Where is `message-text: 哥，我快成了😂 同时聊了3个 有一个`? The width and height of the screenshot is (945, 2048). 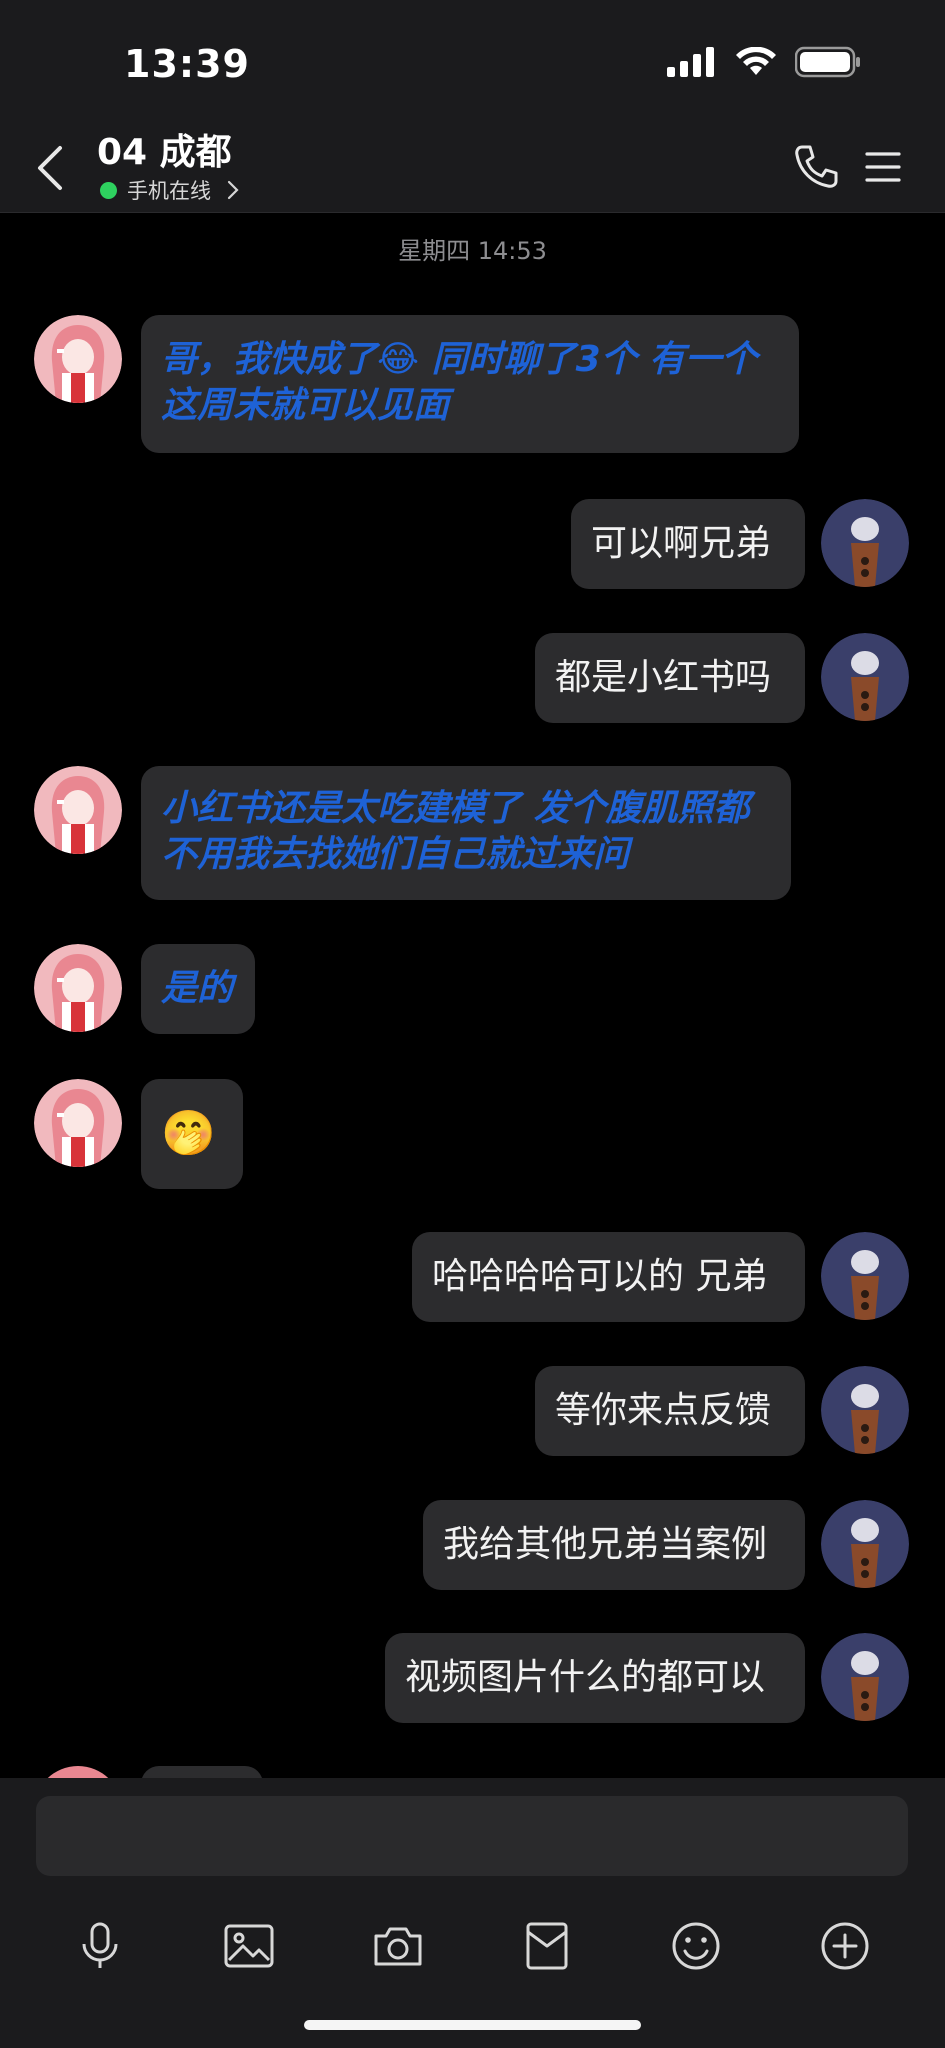 message-text: 哥，我快成了😂 同时聊了3个 有一个 is located at coordinates (459, 359).